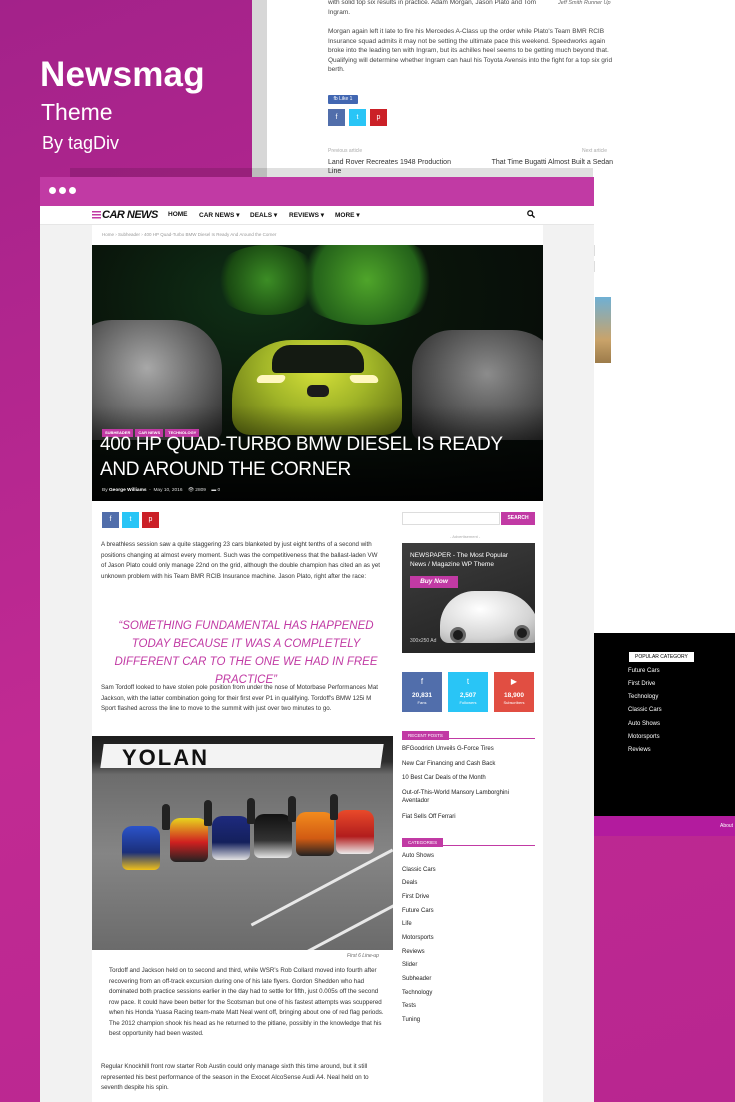  Describe the element at coordinates (178, 214) in the screenshot. I see `nav-home: HOME` at that location.